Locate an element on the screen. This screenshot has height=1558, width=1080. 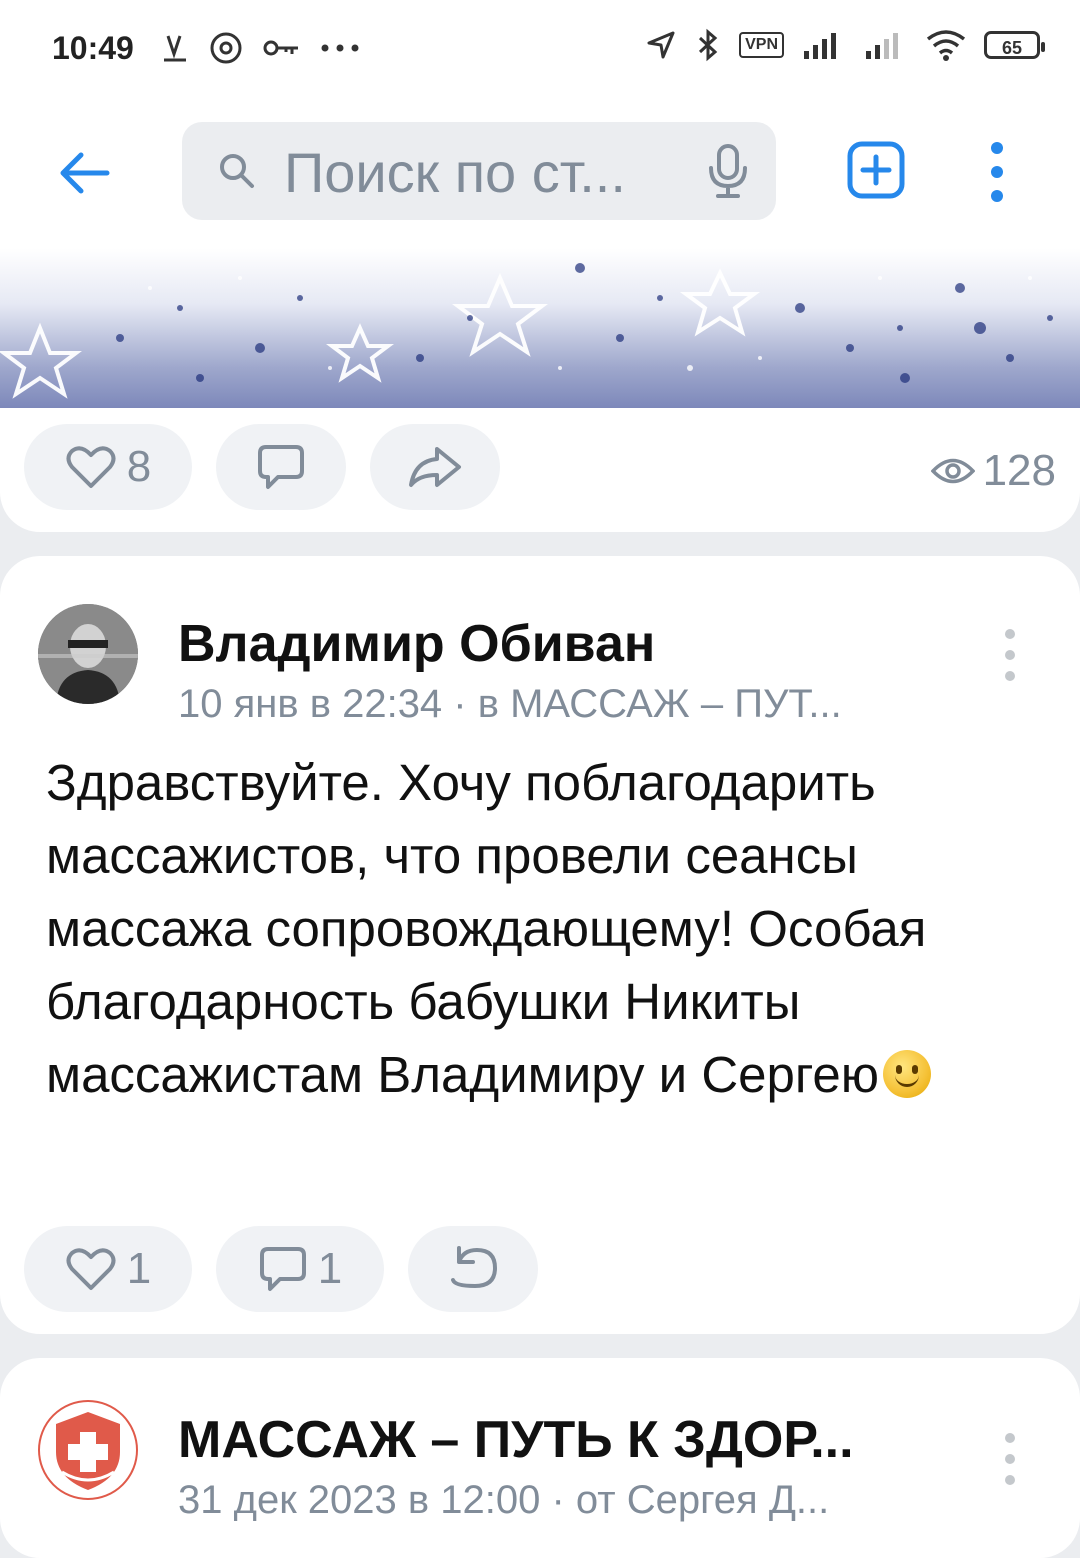
battery-indicator: 65 is located at coordinates (1014, 45).